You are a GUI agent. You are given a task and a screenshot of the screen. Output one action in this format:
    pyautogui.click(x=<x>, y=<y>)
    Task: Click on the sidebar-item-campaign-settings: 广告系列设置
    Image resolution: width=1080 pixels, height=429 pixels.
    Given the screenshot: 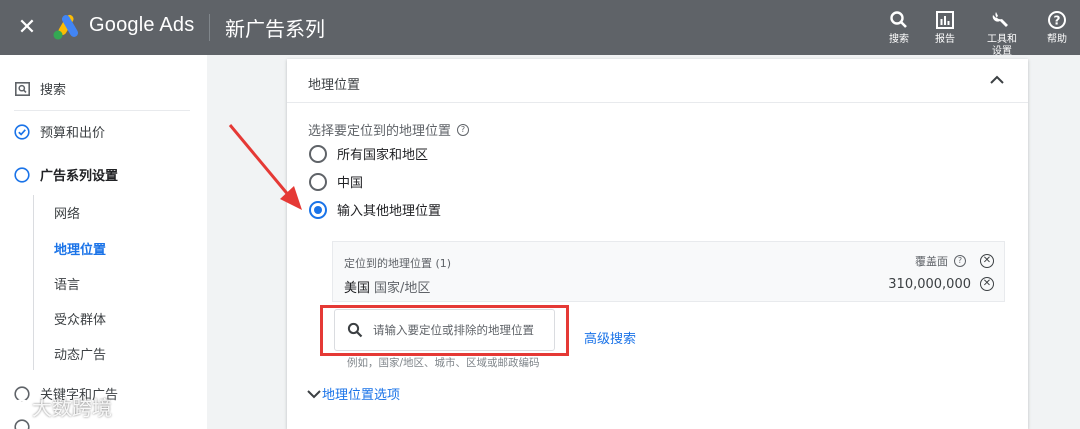 What is the action you would take?
    pyautogui.click(x=66, y=174)
    